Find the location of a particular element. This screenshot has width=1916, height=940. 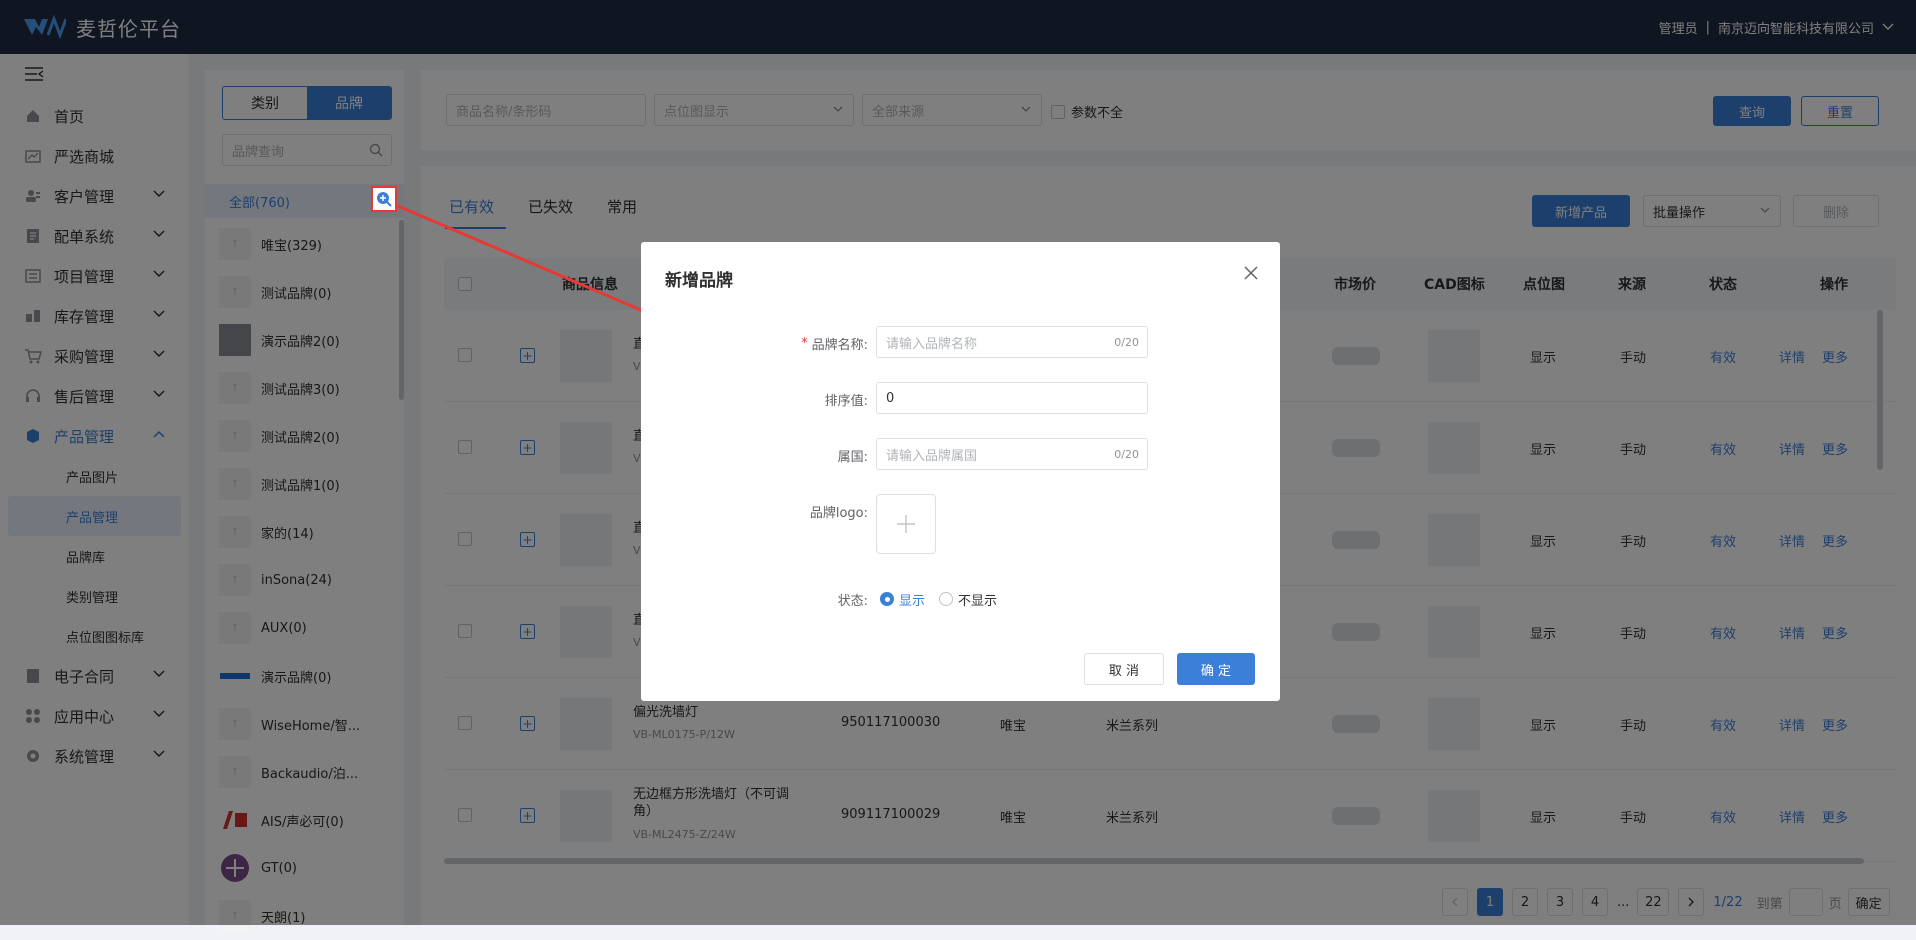

sort-value: 0 is located at coordinates (890, 398).